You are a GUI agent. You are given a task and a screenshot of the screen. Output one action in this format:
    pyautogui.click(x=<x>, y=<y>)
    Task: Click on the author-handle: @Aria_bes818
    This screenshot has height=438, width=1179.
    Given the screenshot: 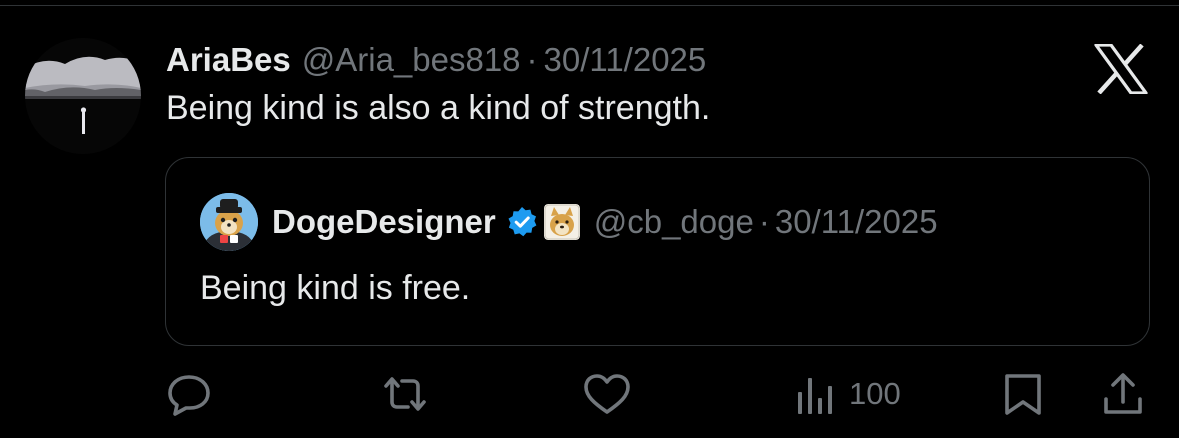 What is the action you would take?
    pyautogui.click(x=411, y=60)
    